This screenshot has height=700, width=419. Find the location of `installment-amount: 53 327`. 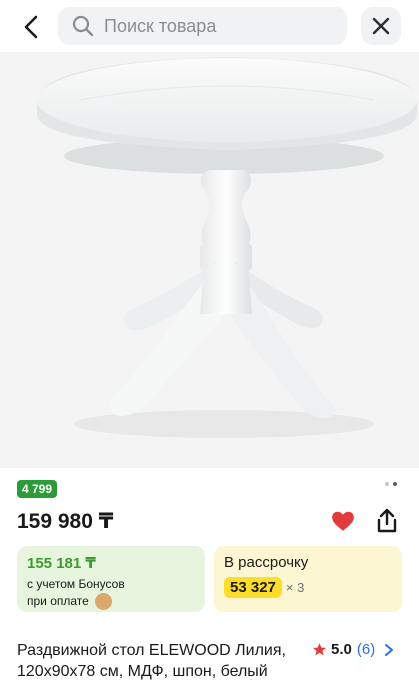

installment-amount: 53 327 is located at coordinates (253, 587).